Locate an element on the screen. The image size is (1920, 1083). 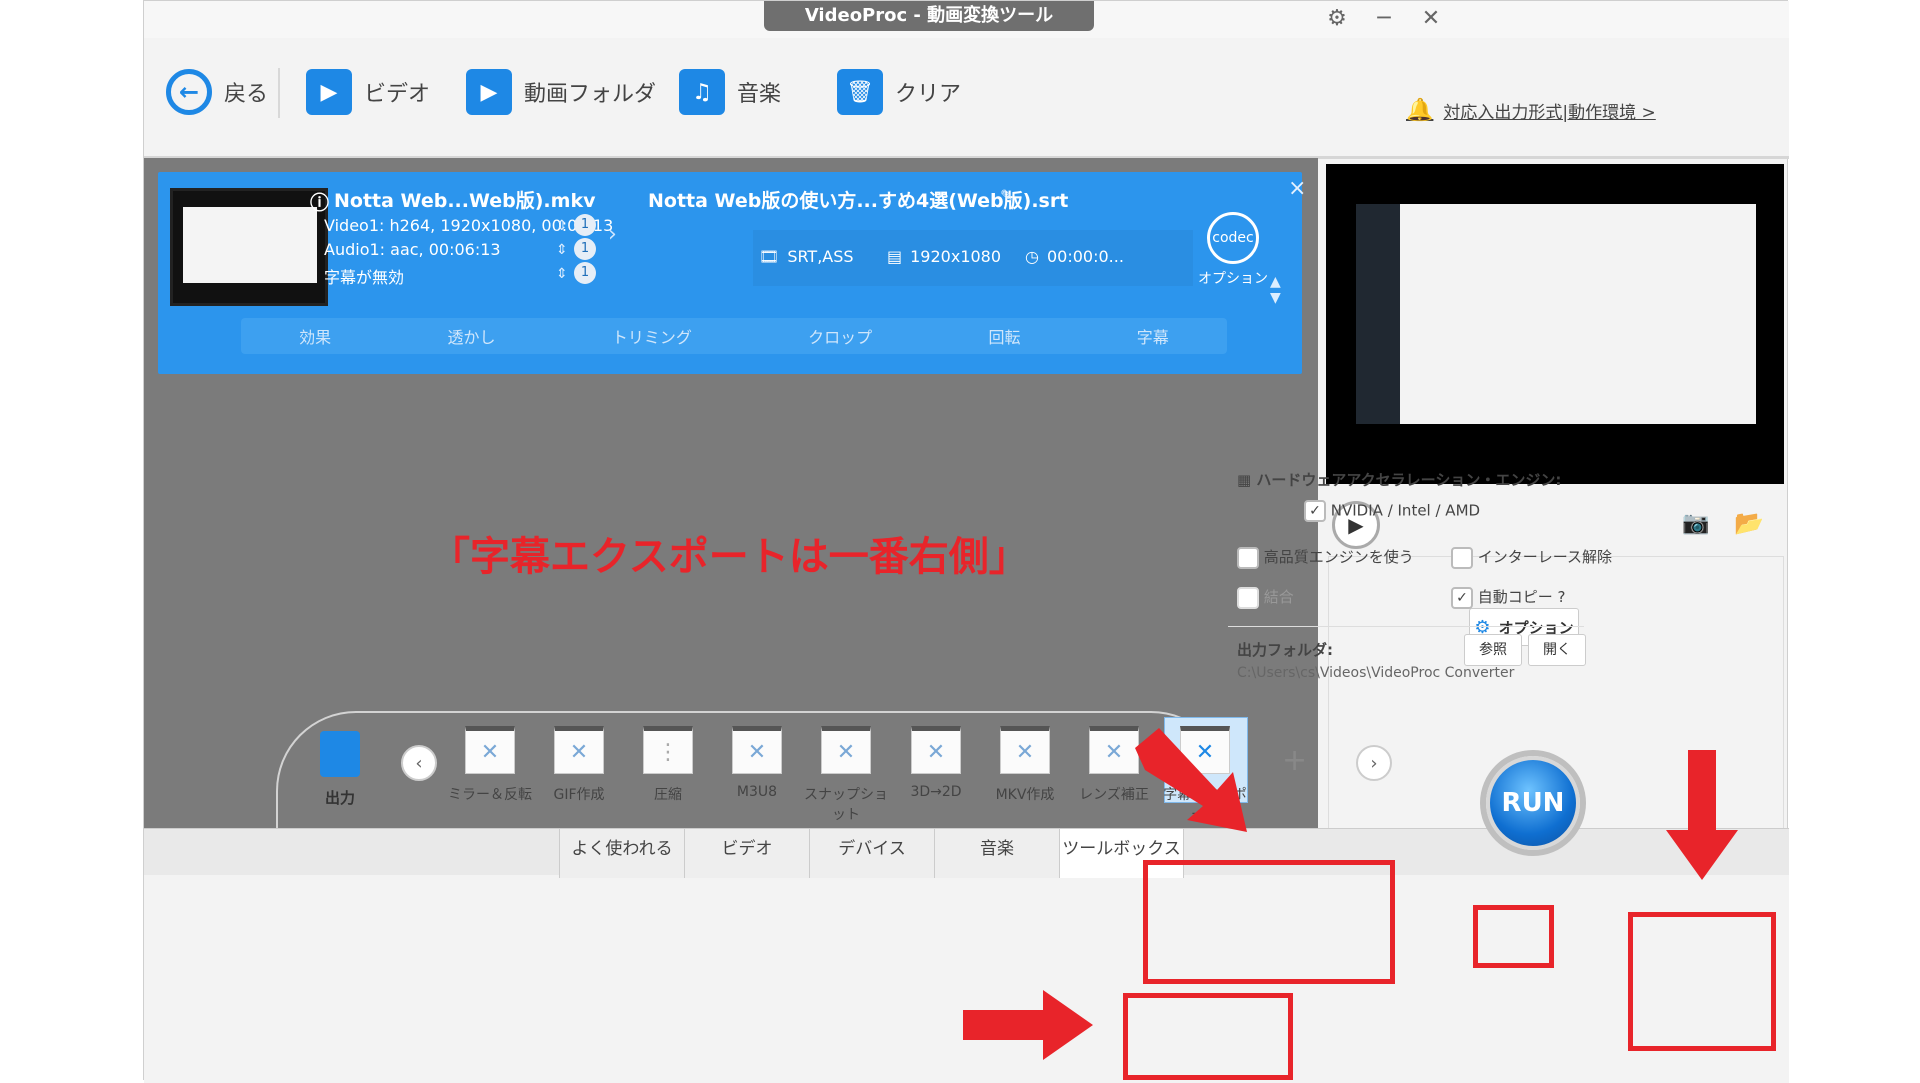
close-window-button: ✕ is located at coordinates (1431, 18).